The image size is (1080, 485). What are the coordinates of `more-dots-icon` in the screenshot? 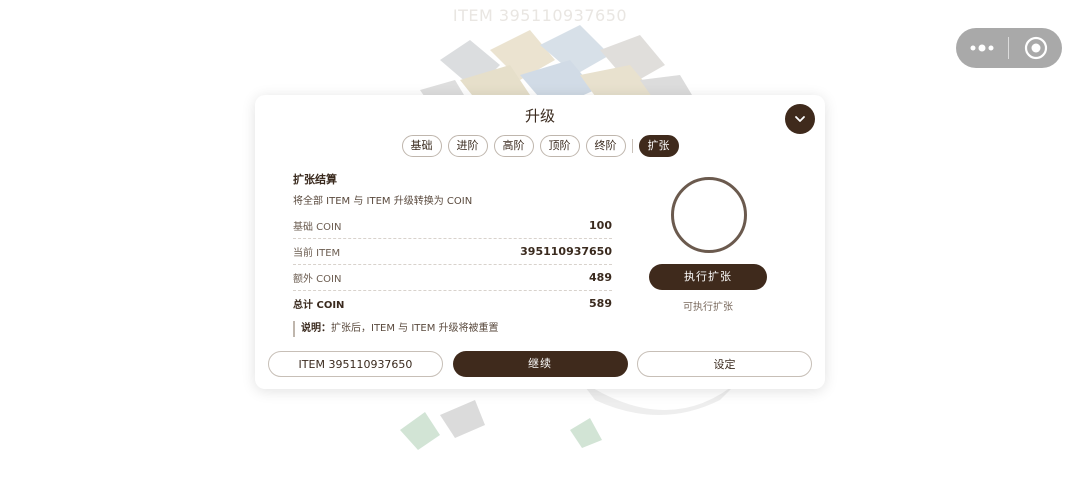 It's located at (982, 48).